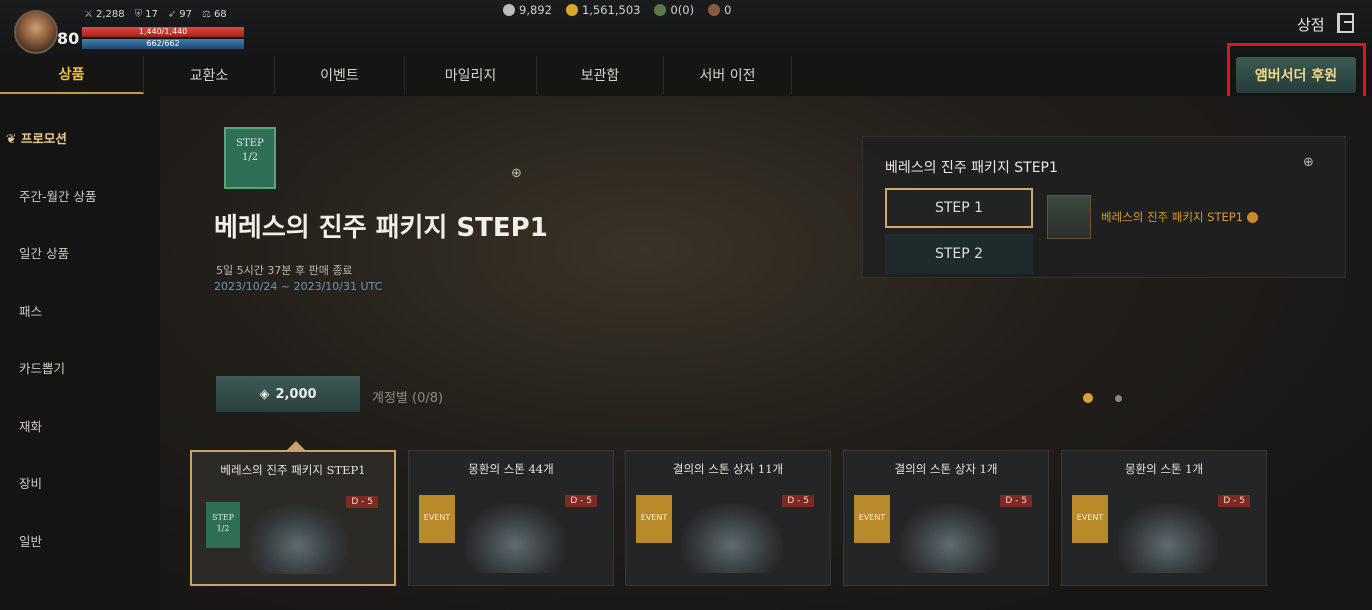  I want to click on card-title: 몽환의 스톤 44개, so click(511, 469).